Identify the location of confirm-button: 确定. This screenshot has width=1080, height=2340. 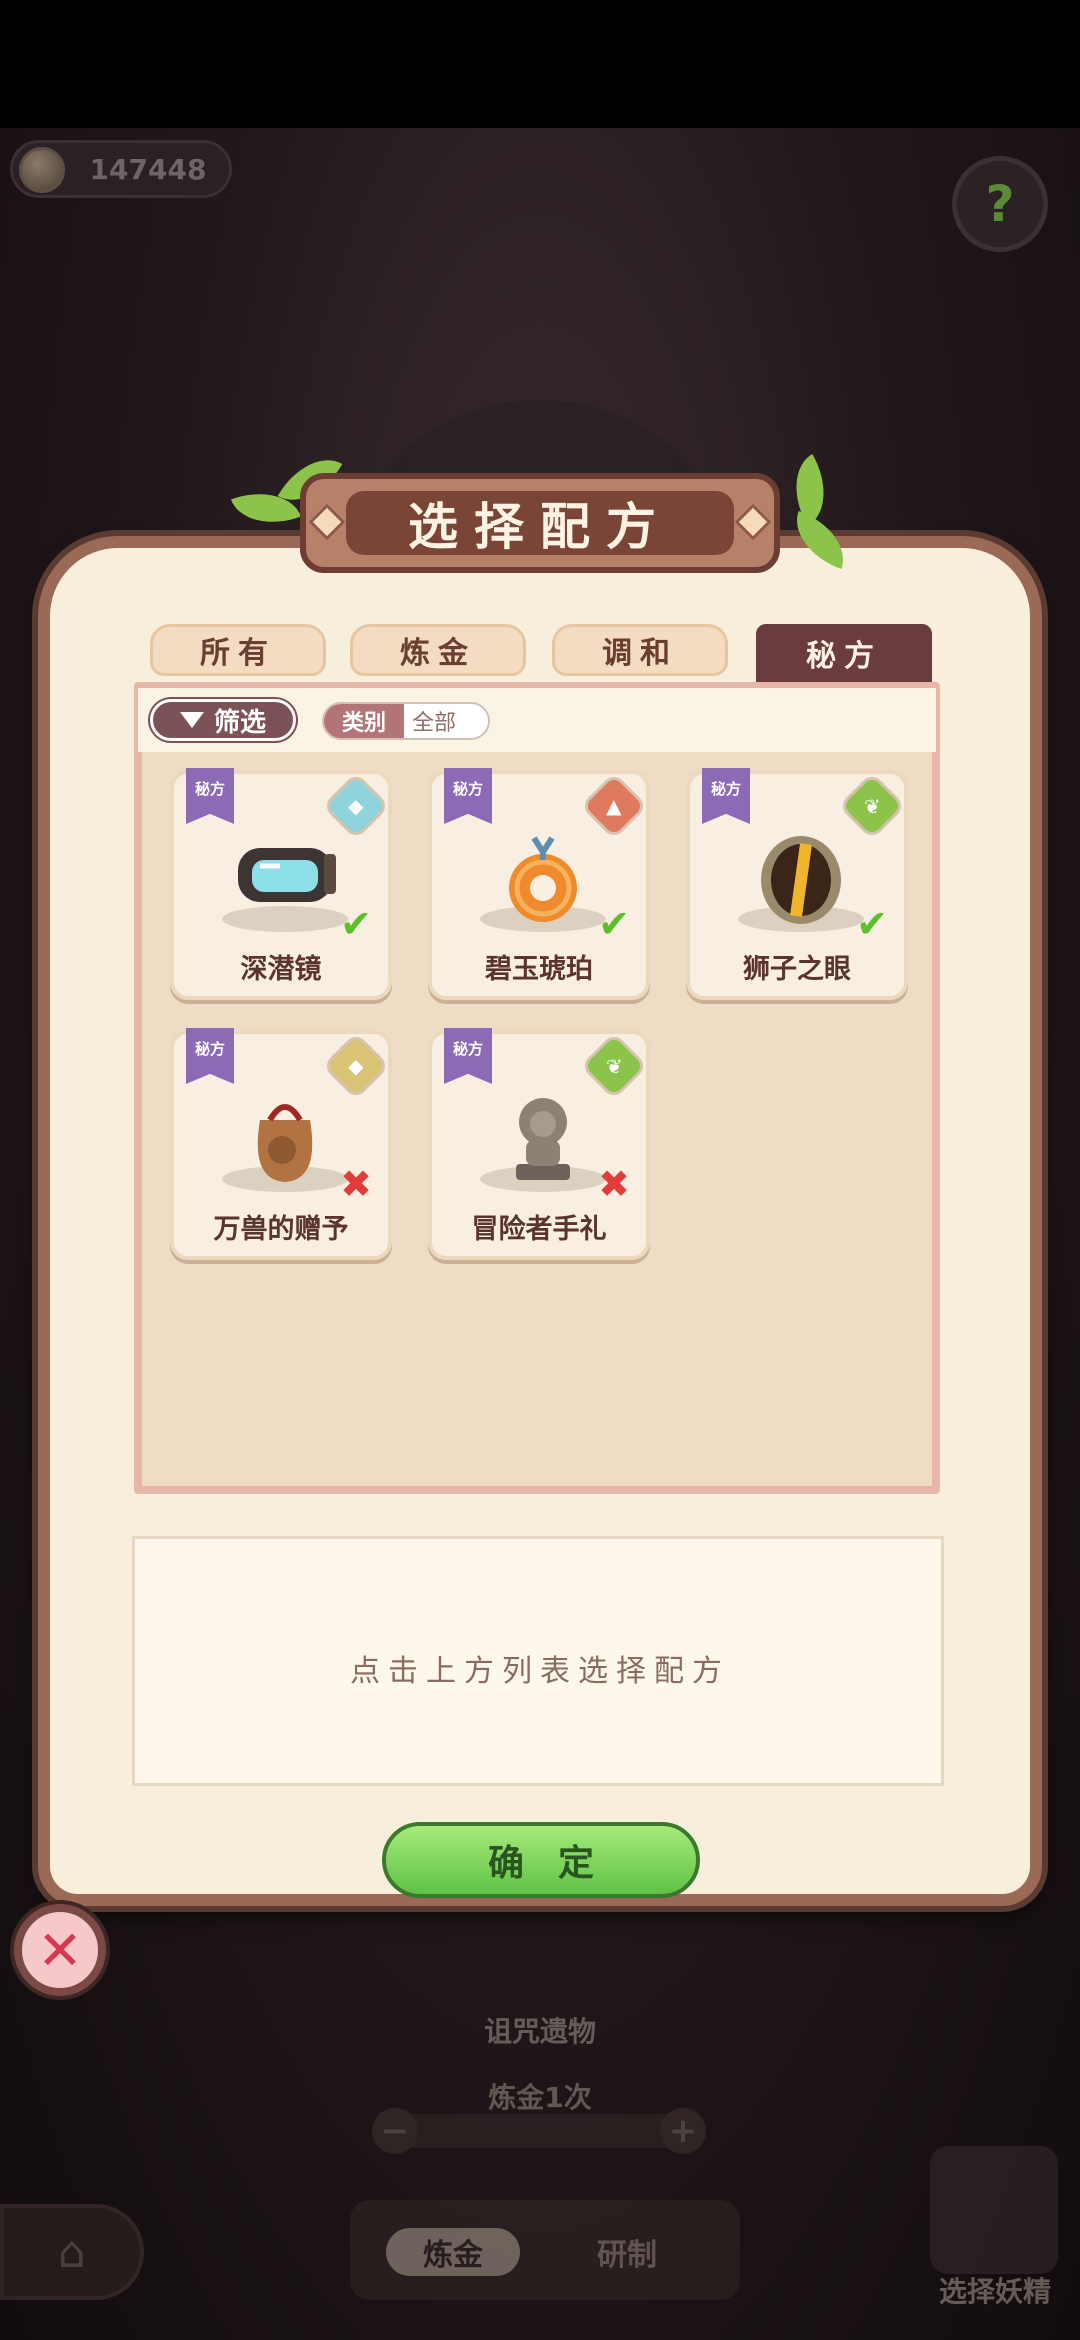
(541, 1860).